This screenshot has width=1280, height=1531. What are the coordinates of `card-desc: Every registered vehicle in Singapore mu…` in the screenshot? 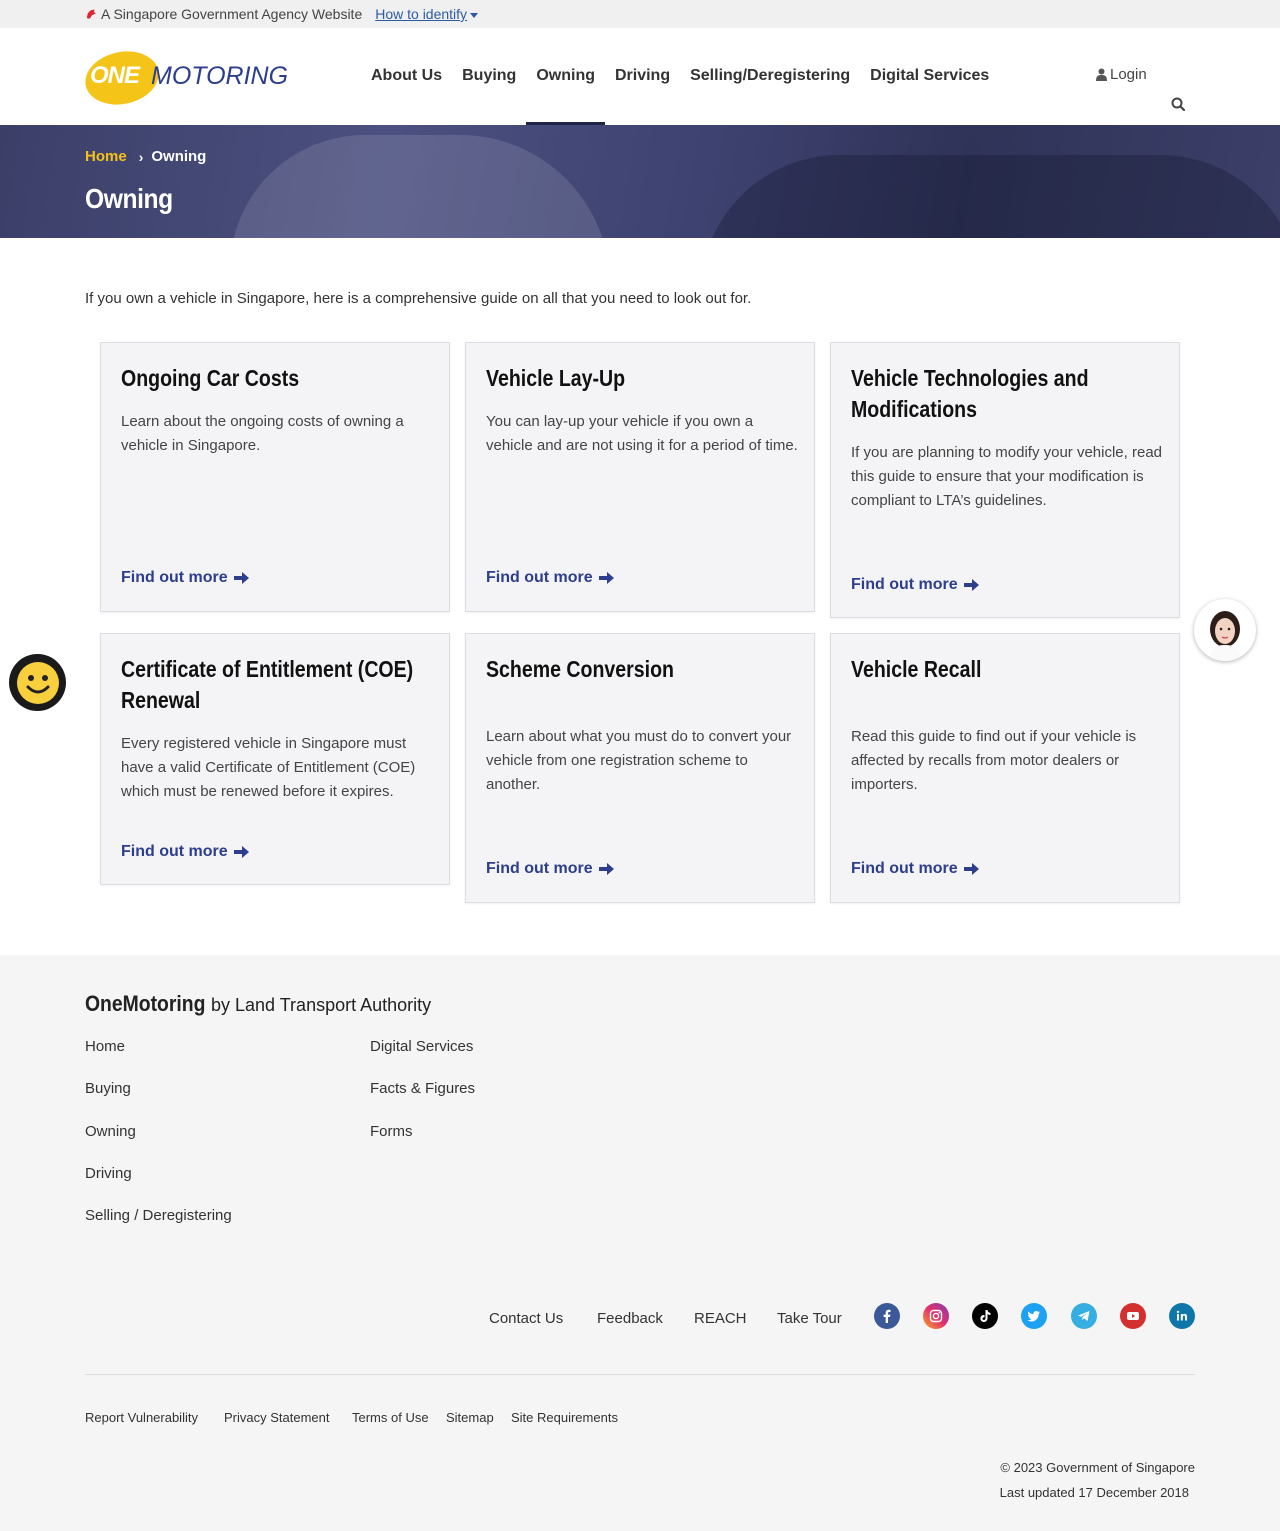 It's located at (268, 767).